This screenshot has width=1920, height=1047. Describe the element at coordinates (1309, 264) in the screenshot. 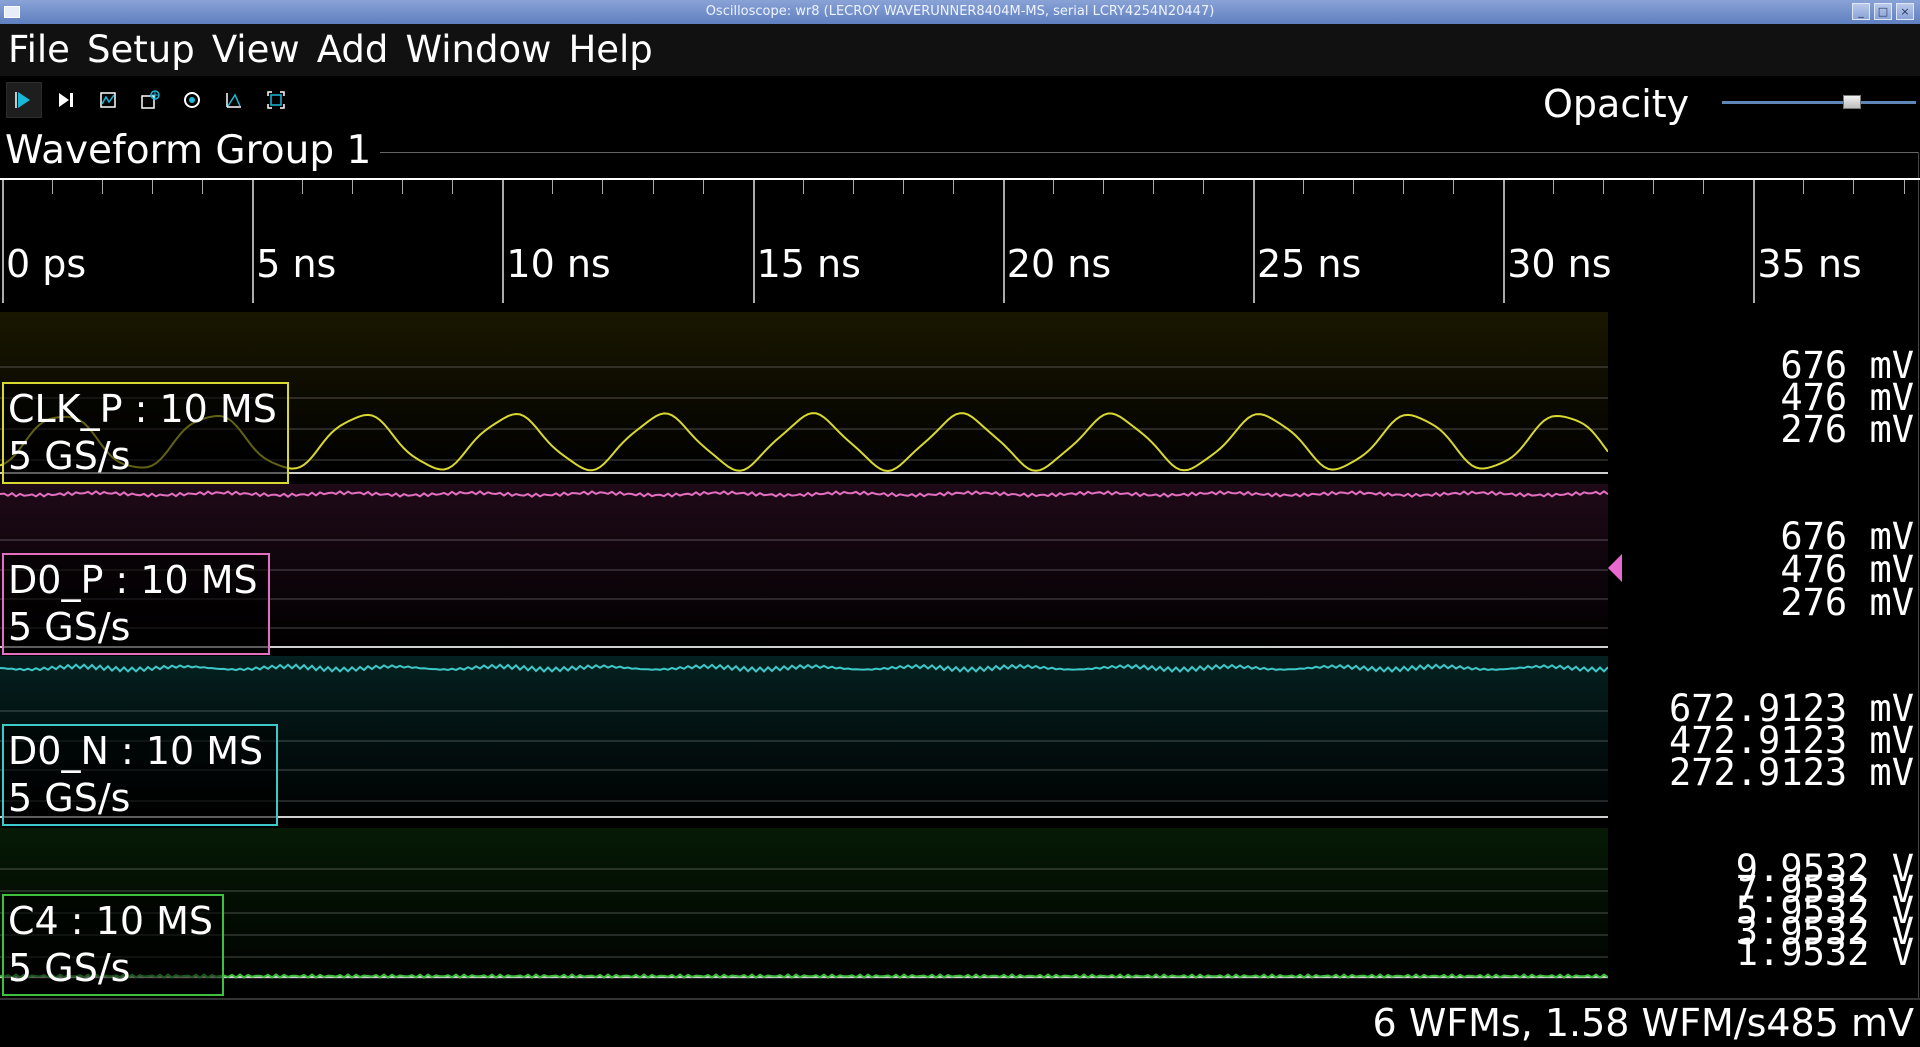

I see `timeline-label: 25 ns` at that location.